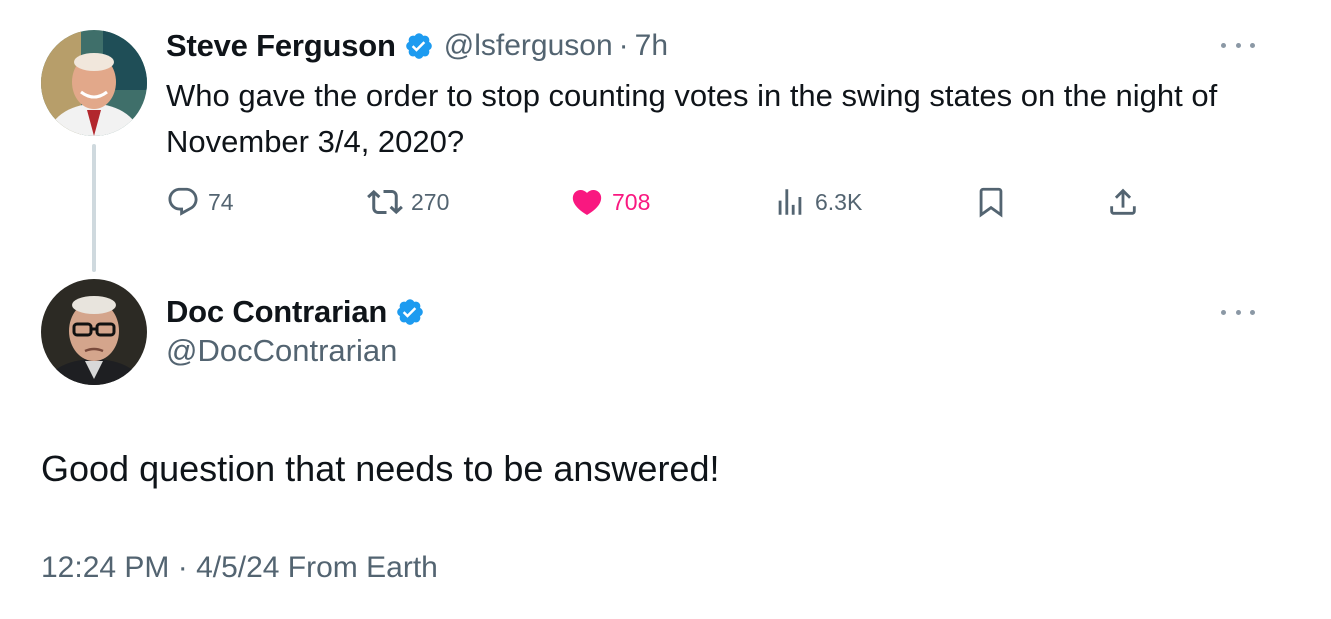  I want to click on tweet-action-bar: 74 270 708 6.3K, so click(665, 202).